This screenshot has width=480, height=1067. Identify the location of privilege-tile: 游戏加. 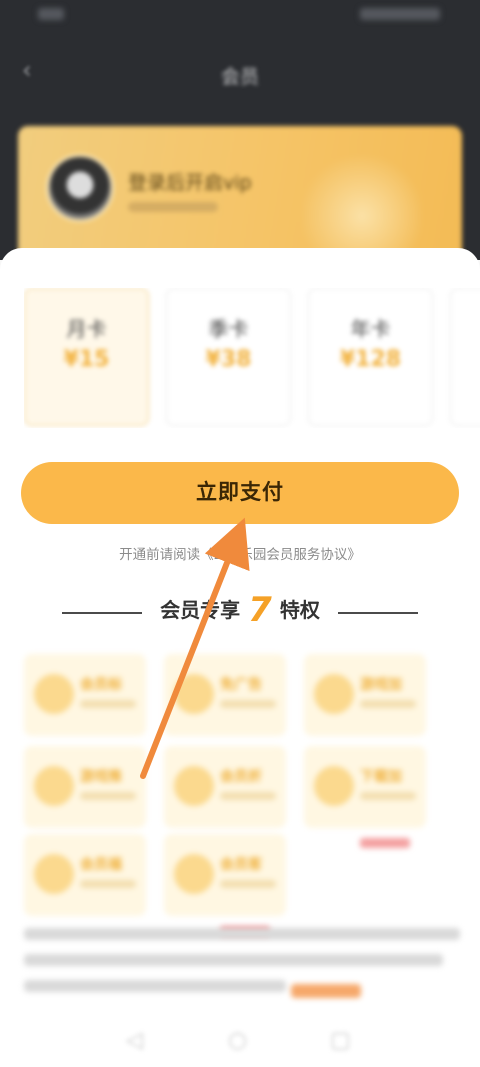
(365, 695).